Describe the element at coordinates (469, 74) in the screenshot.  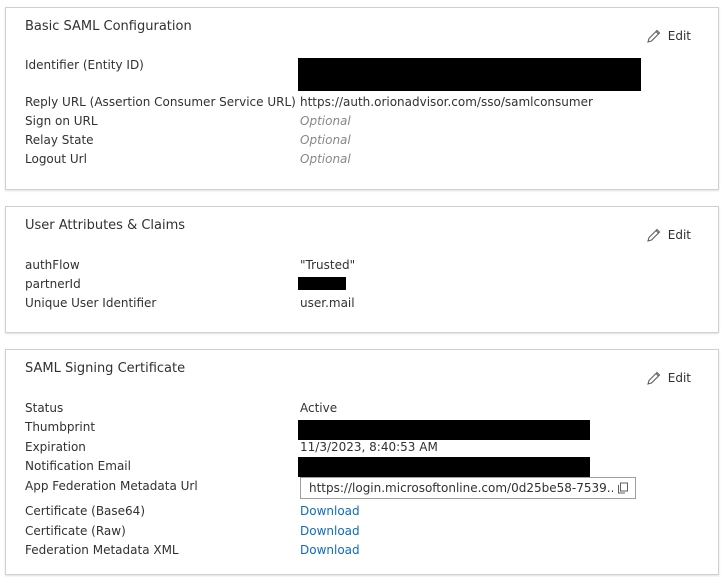
I see `redacted-identifier-value` at that location.